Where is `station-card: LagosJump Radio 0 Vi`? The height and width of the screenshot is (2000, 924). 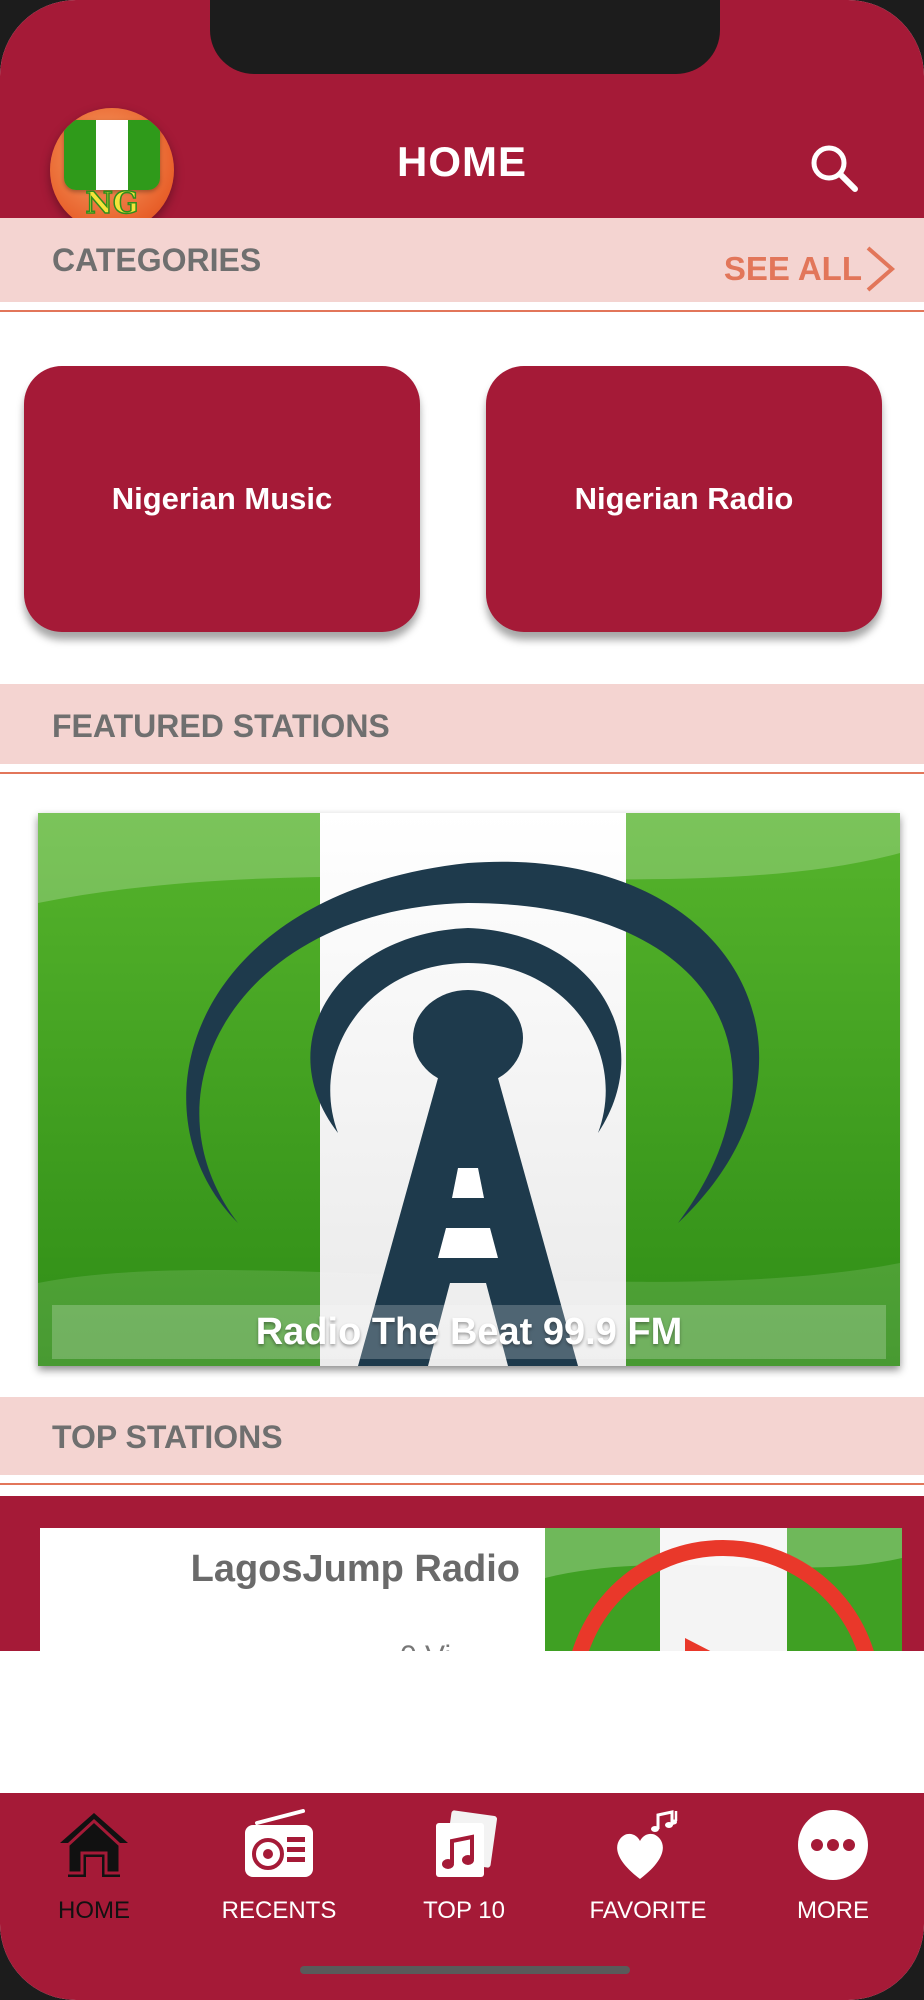 station-card: LagosJump Radio 0 Vi is located at coordinates (471, 1589).